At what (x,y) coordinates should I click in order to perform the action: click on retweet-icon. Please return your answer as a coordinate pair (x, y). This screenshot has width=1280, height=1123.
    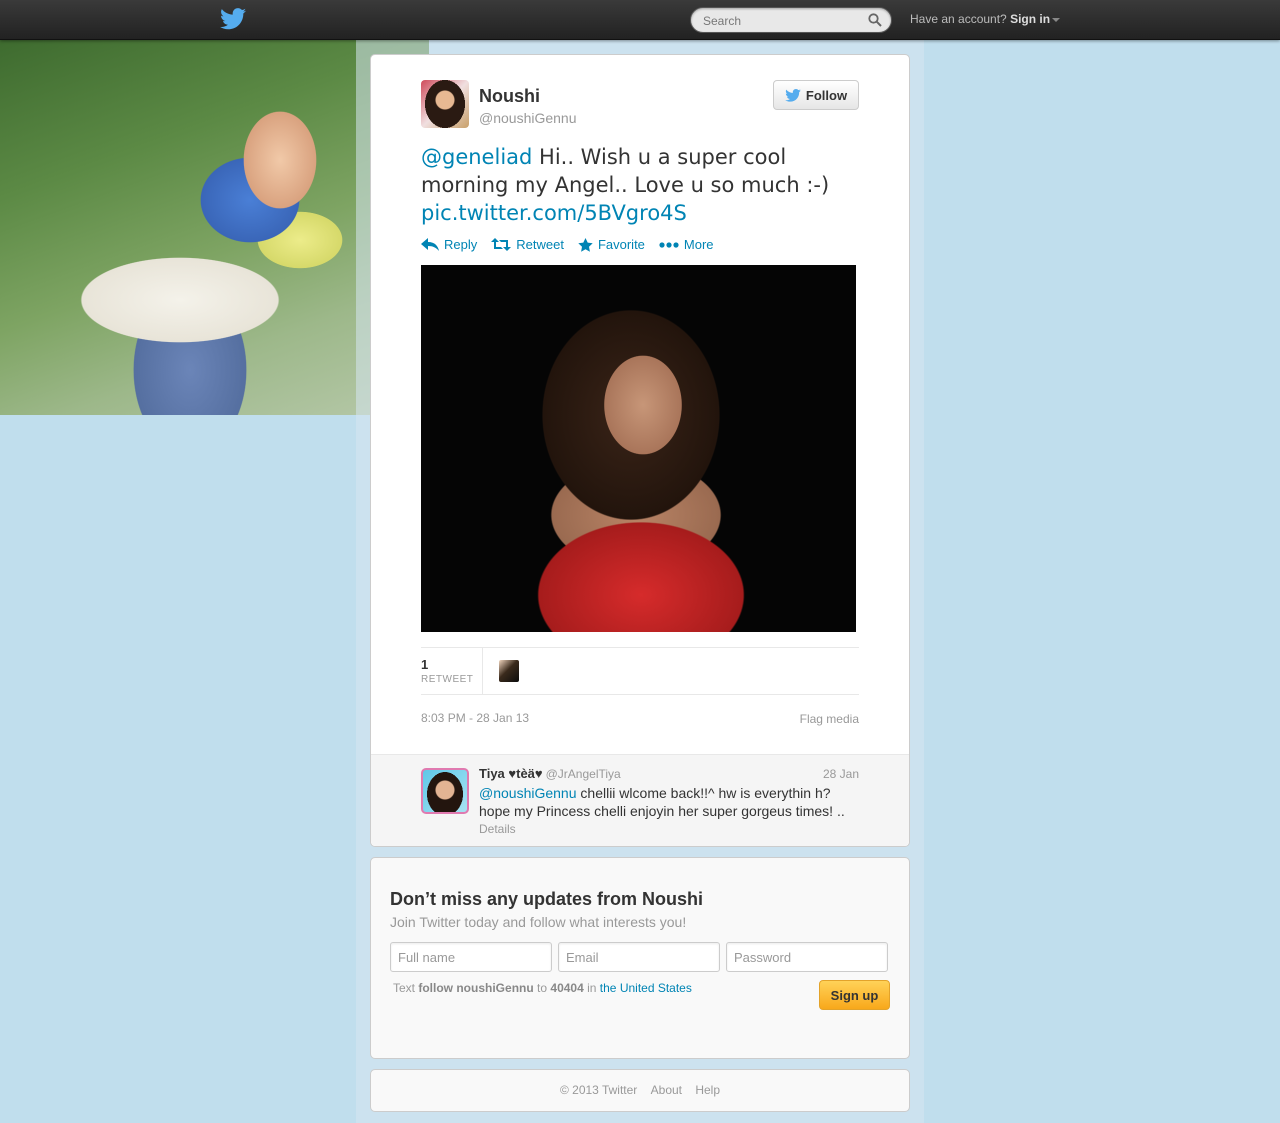
    Looking at the image, I should click on (501, 244).